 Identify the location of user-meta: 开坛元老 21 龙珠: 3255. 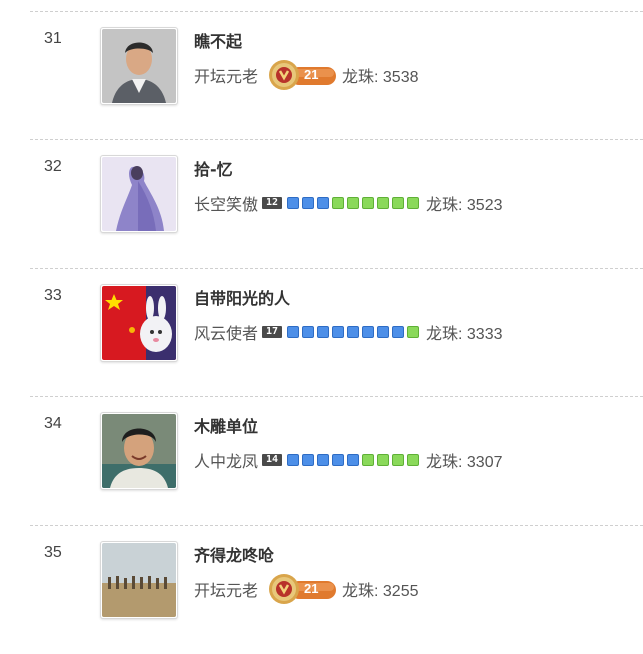
(306, 589).